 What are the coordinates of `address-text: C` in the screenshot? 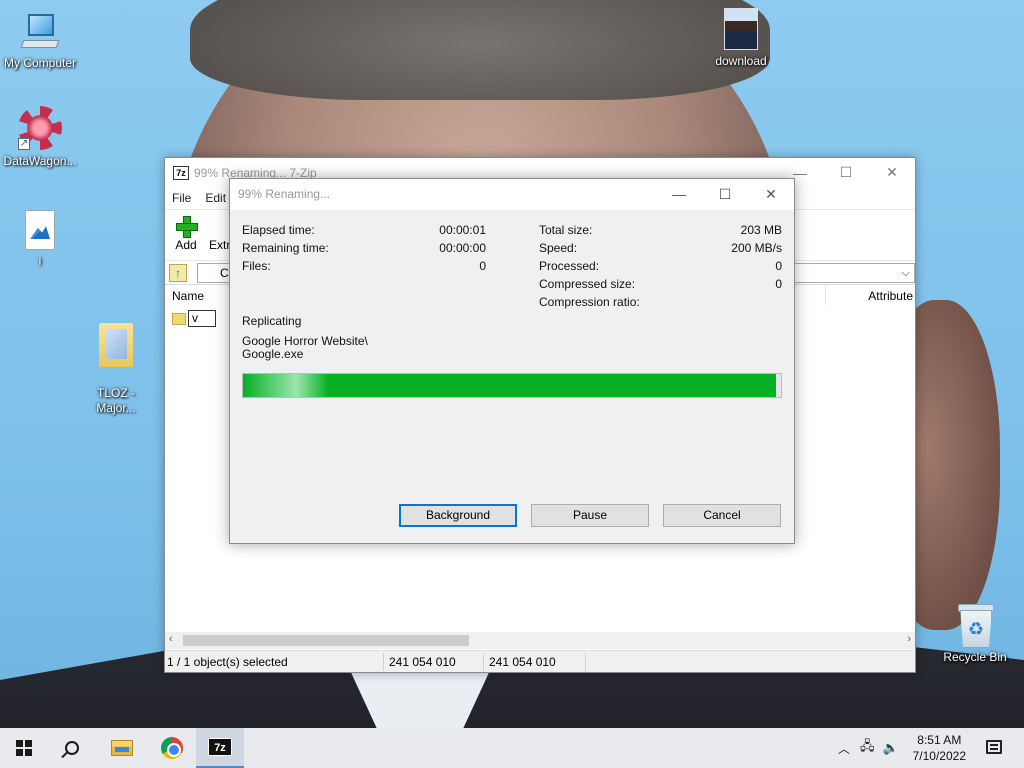 It's located at (224, 273).